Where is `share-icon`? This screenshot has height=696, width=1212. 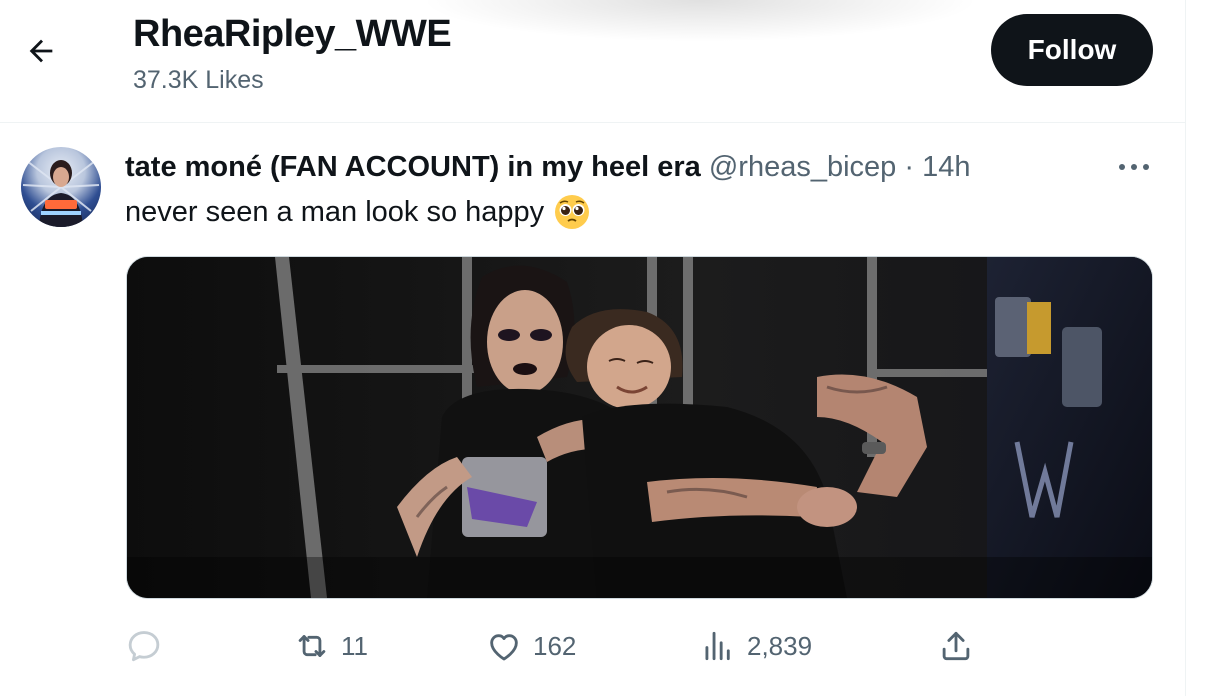 share-icon is located at coordinates (956, 646).